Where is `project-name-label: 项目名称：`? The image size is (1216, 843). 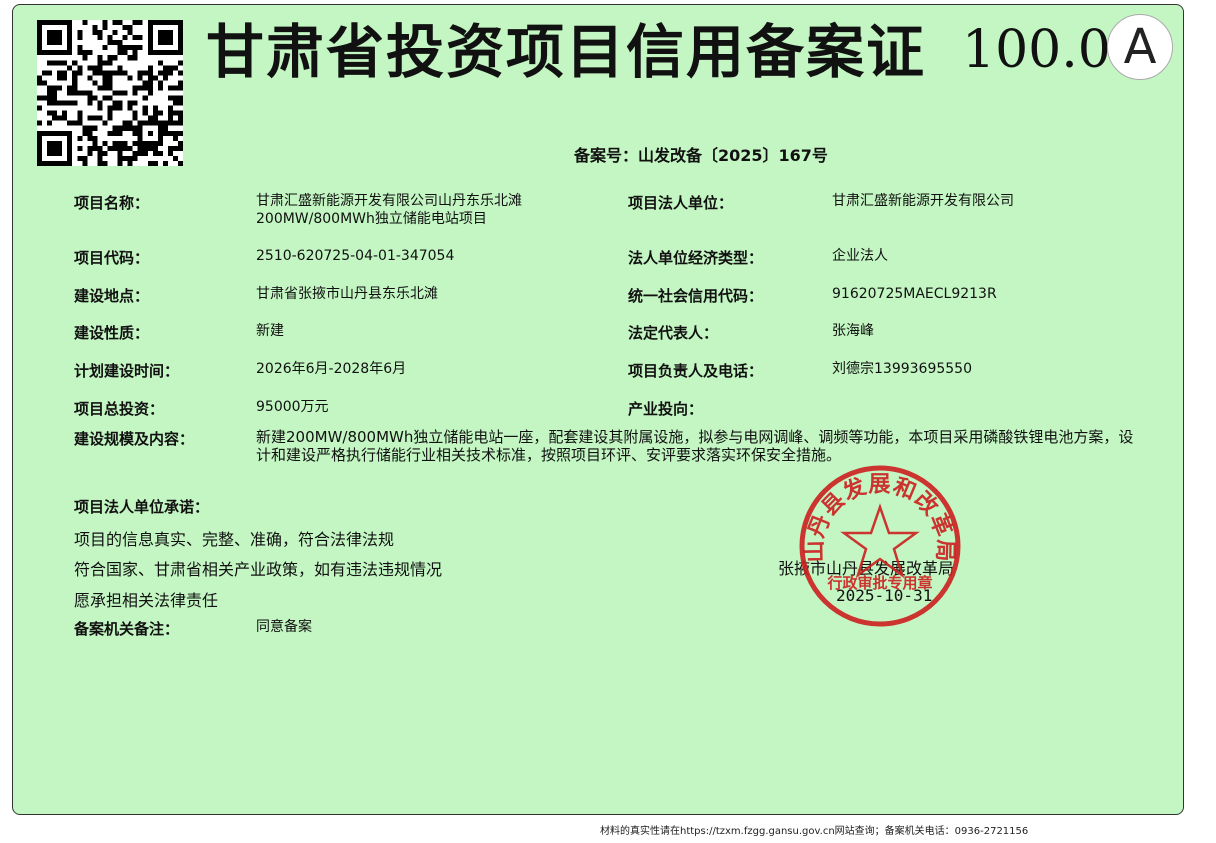
project-name-label: 项目名称： is located at coordinates (112, 203).